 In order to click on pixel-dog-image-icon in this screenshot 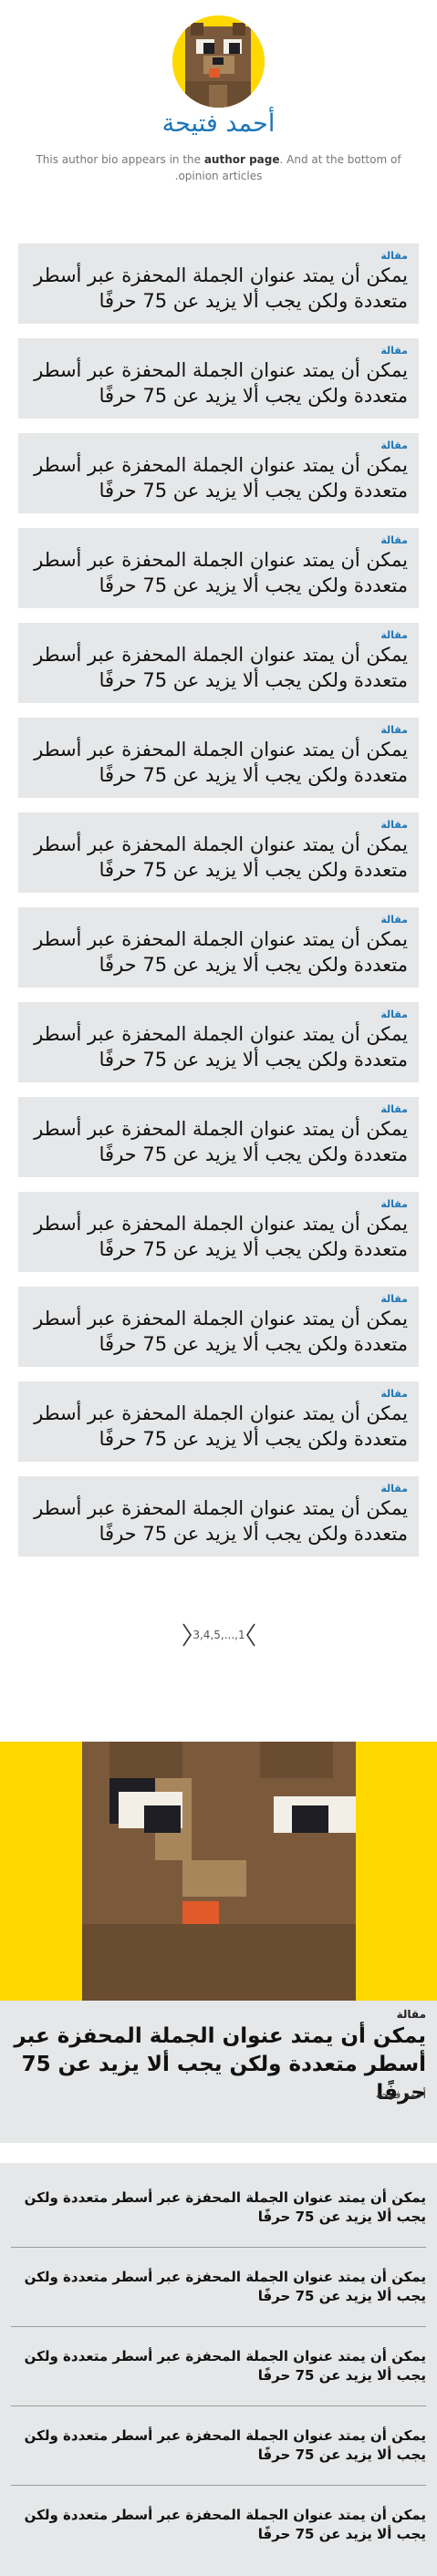, I will do `click(218, 1871)`.